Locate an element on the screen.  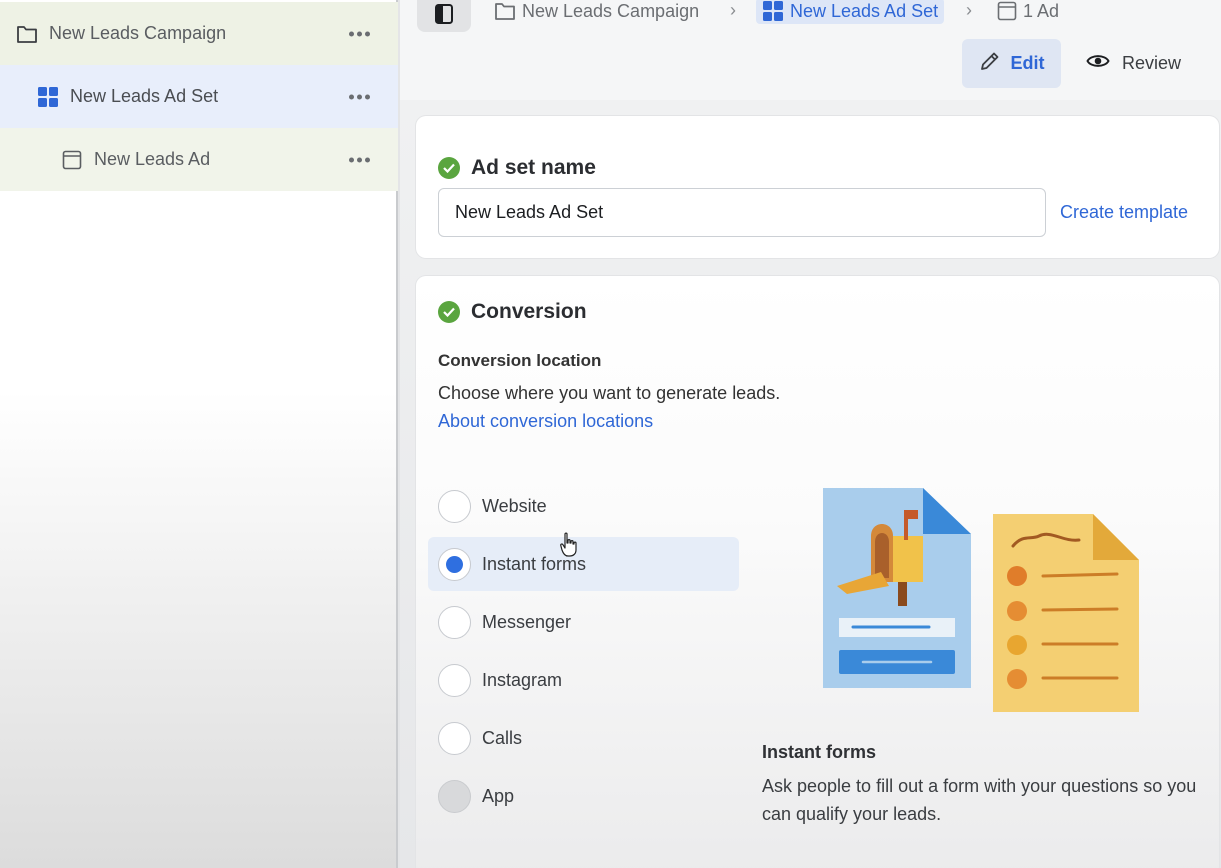
sidebar-item-ad: New Leads Ad is located at coordinates (199, 159).